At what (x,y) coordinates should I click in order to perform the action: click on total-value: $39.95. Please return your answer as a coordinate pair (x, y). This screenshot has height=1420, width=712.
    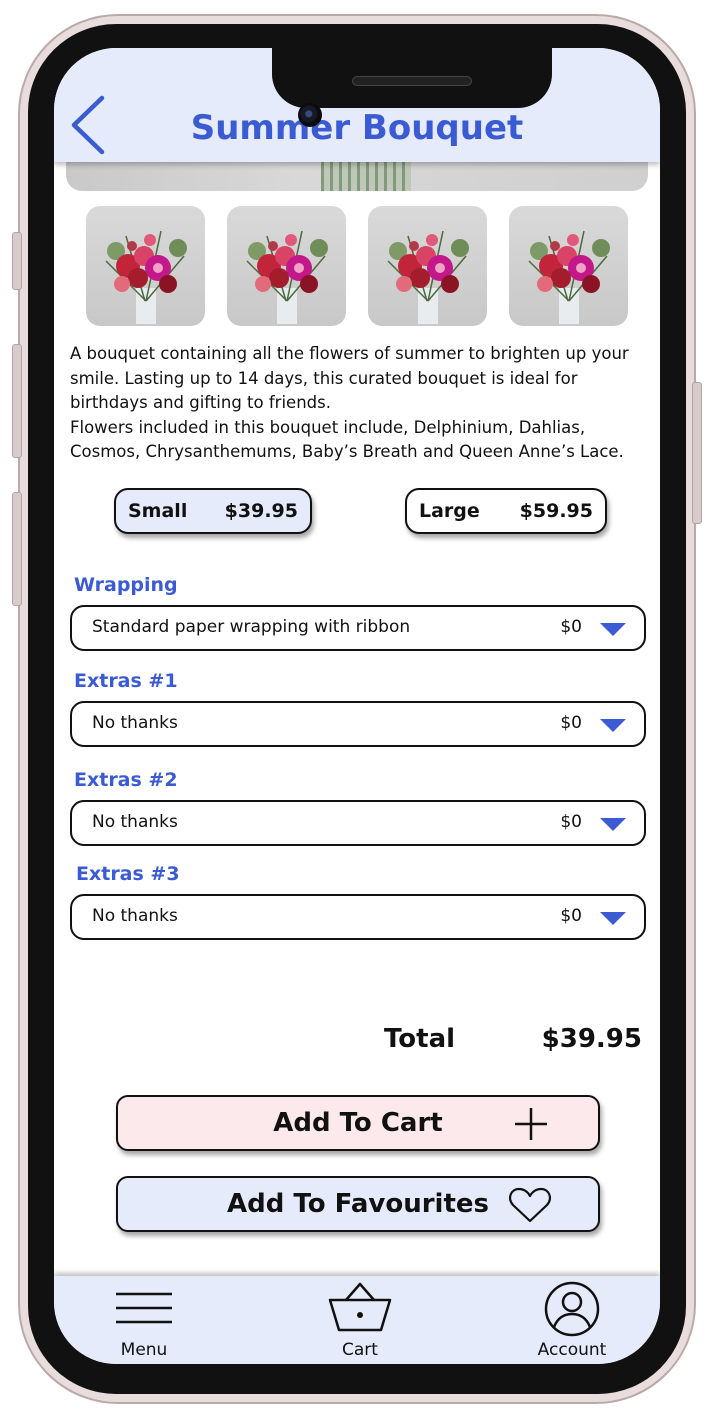
    Looking at the image, I should click on (591, 1039).